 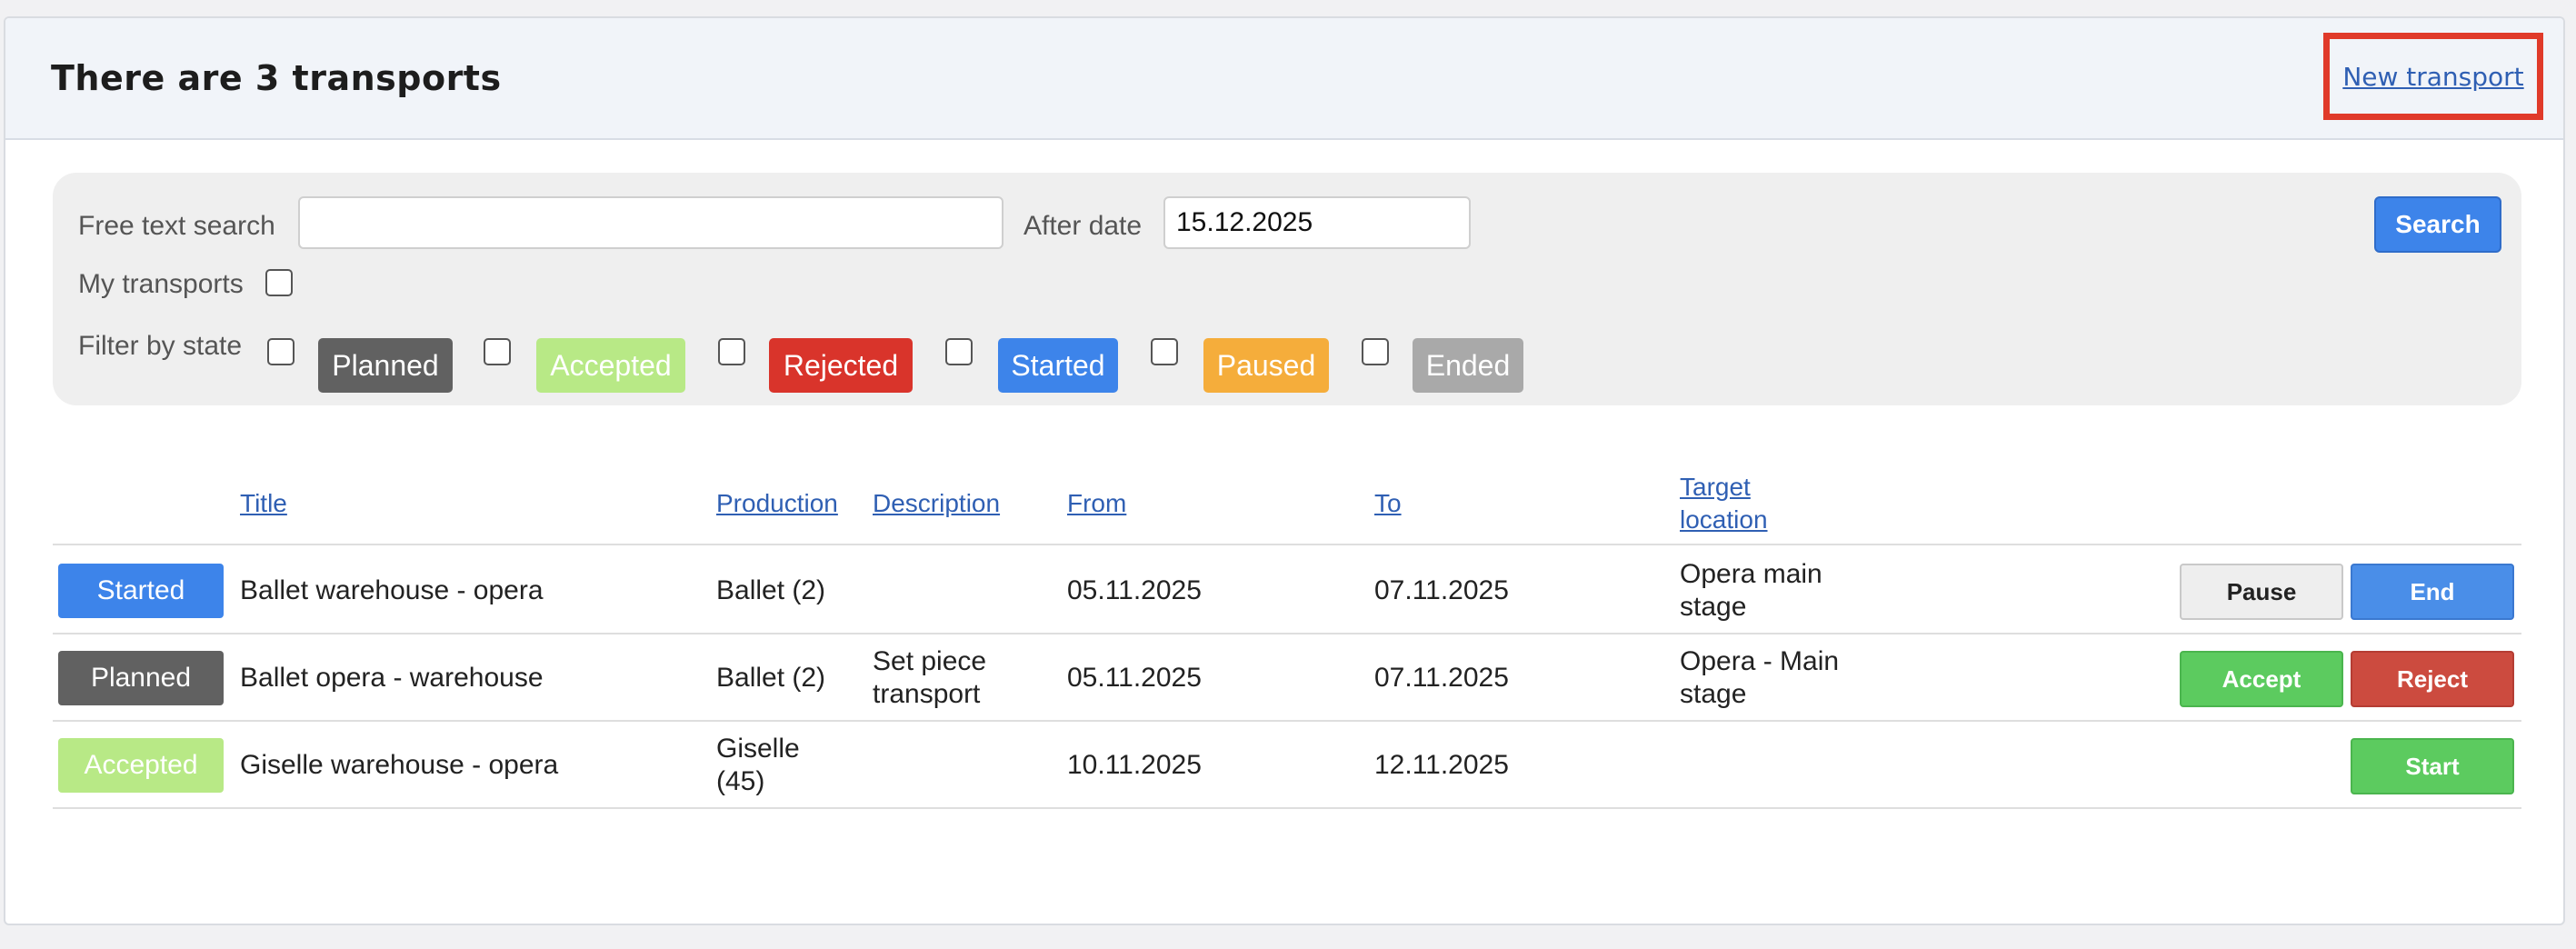 What do you see at coordinates (399, 765) in the screenshot?
I see `row-title: Giselle warehouse - opera` at bounding box center [399, 765].